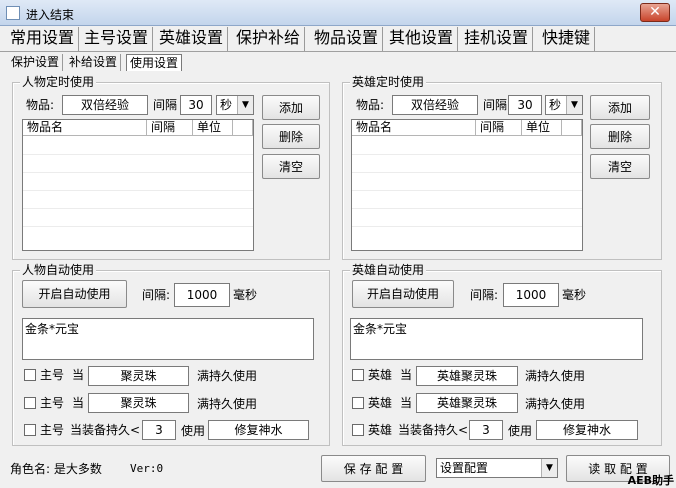 The height and width of the screenshot is (488, 676). Describe the element at coordinates (245, 295) in the screenshot. I see `char-auto-unit: 毫秒` at that location.